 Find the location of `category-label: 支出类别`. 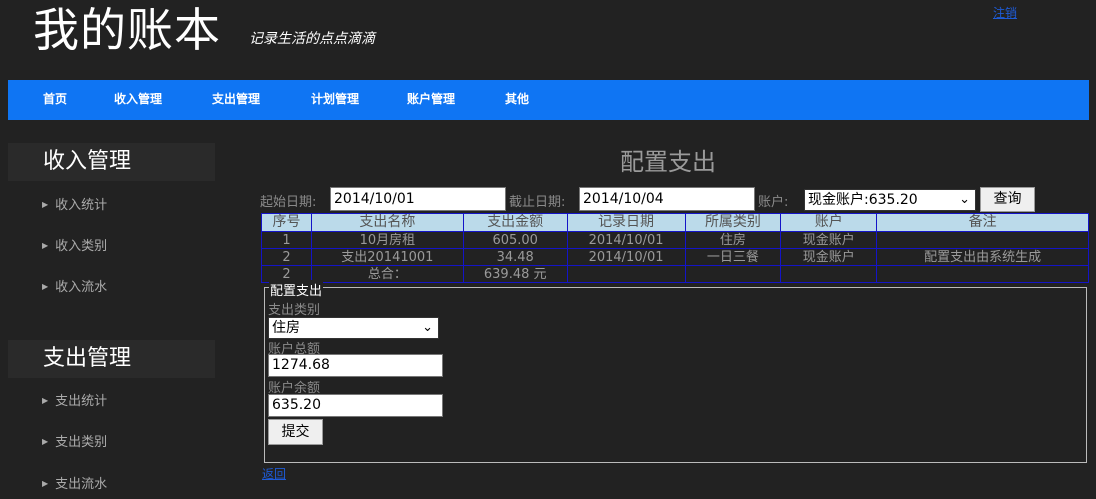

category-label: 支出类别 is located at coordinates (294, 310).